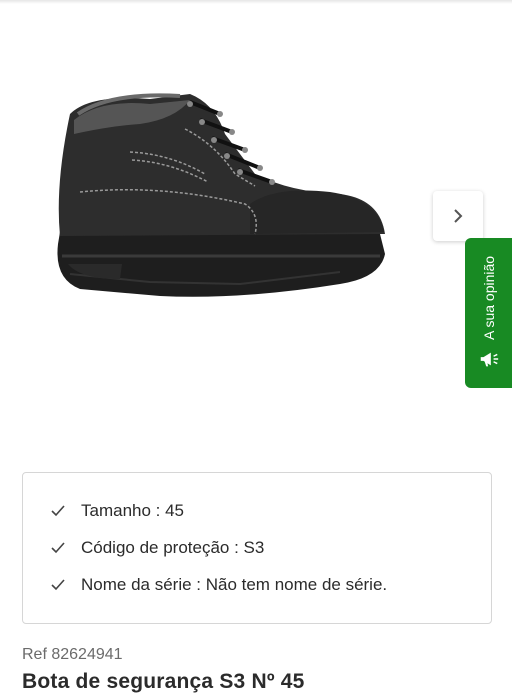  What do you see at coordinates (72, 654) in the screenshot?
I see `product-ref: Ref 82624941` at bounding box center [72, 654].